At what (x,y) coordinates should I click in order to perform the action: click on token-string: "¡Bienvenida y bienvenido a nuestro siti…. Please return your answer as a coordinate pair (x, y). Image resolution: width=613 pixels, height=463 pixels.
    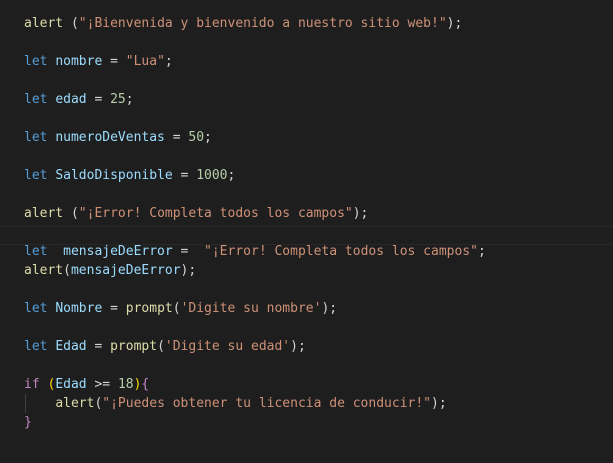
    Looking at the image, I should click on (262, 23).